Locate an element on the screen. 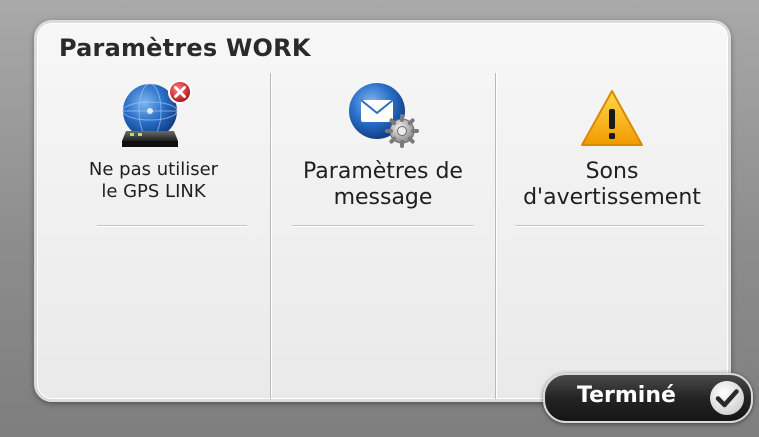  done-button: Terminé is located at coordinates (648, 398).